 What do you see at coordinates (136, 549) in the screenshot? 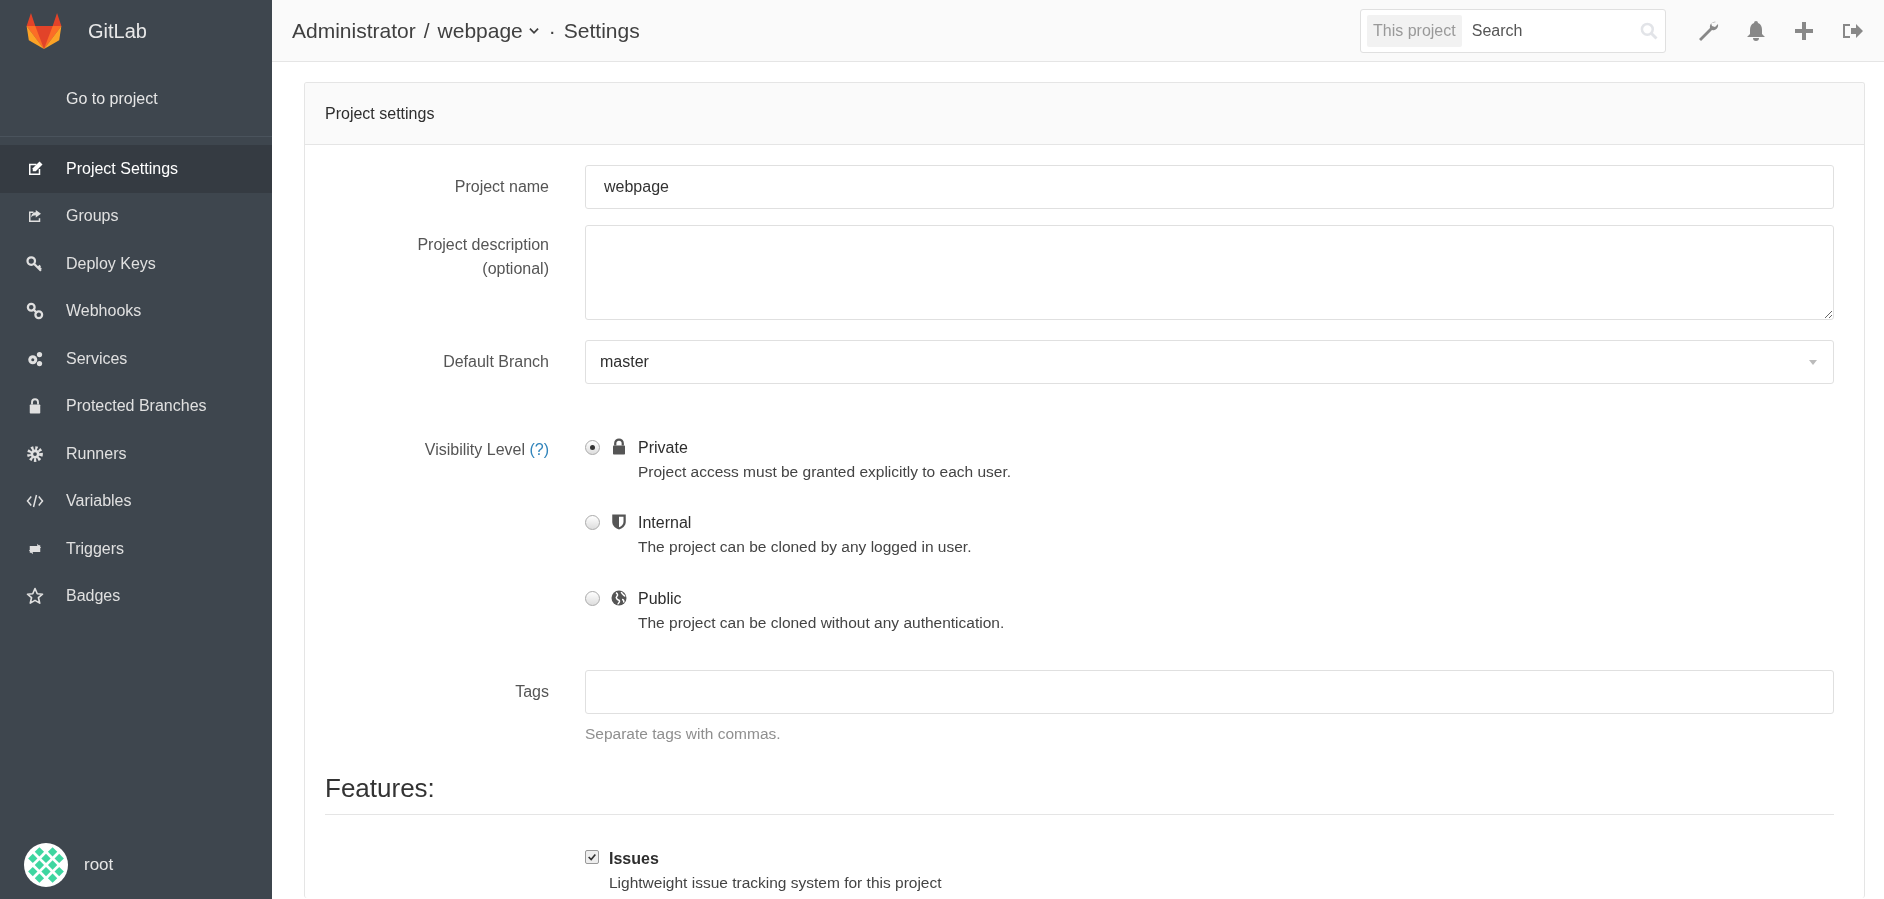
I see `sidebar-item: Triggers` at bounding box center [136, 549].